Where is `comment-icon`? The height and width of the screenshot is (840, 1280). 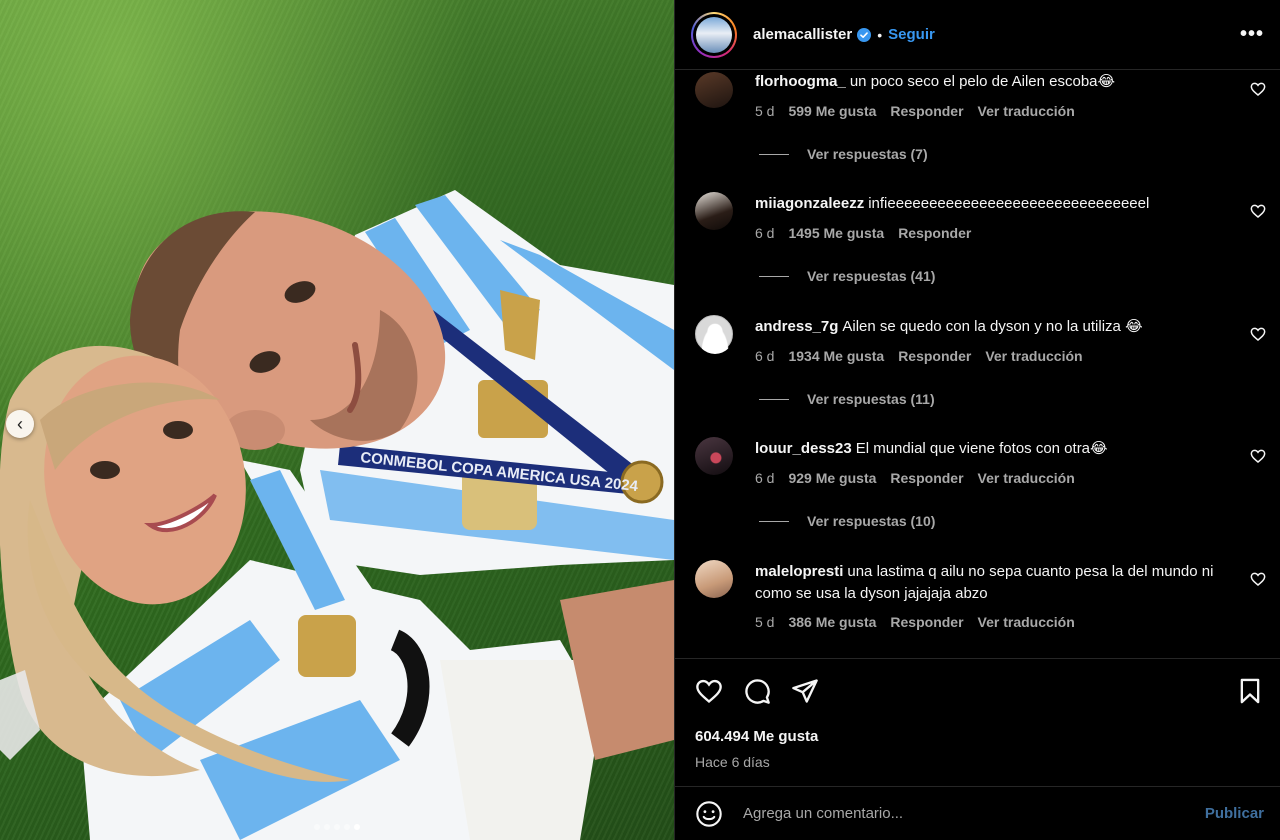
comment-icon is located at coordinates (757, 691).